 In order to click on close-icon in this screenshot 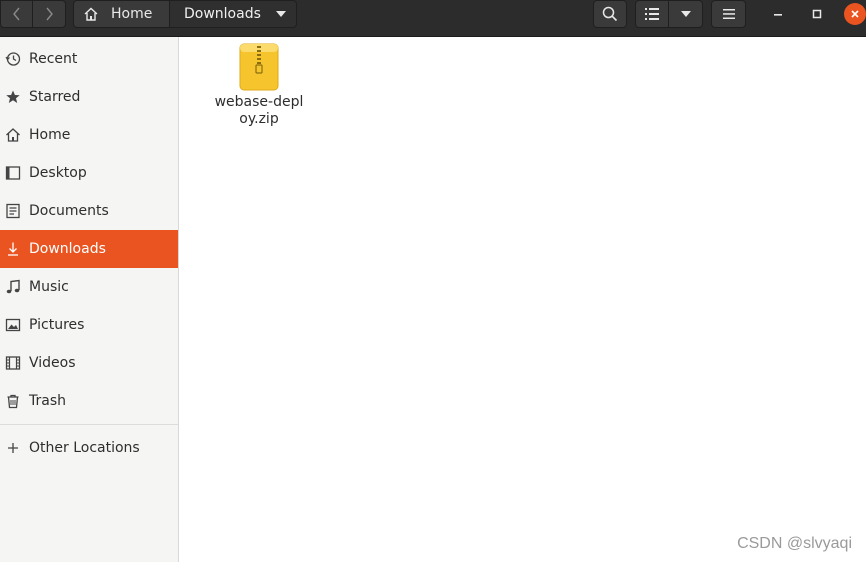, I will do `click(855, 14)`.